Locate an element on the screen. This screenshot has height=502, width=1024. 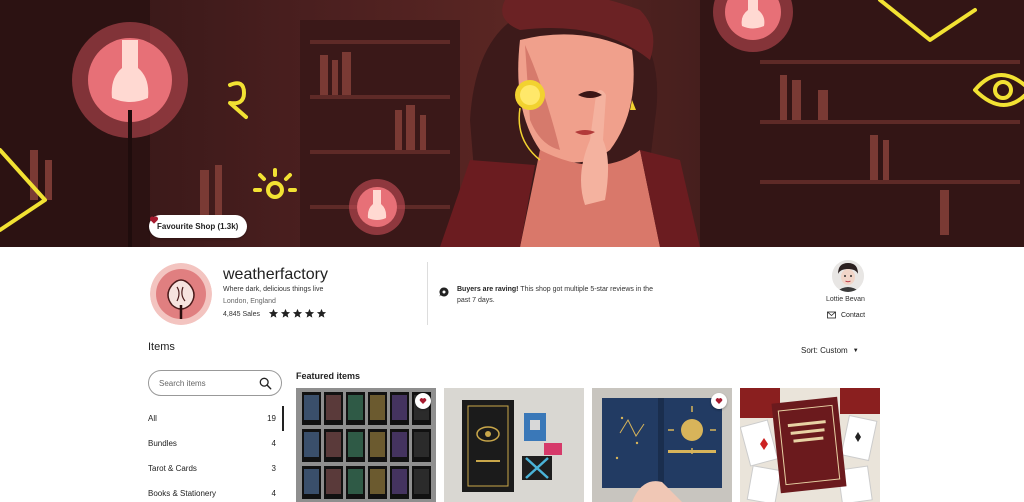
category-label: All is located at coordinates (152, 418).